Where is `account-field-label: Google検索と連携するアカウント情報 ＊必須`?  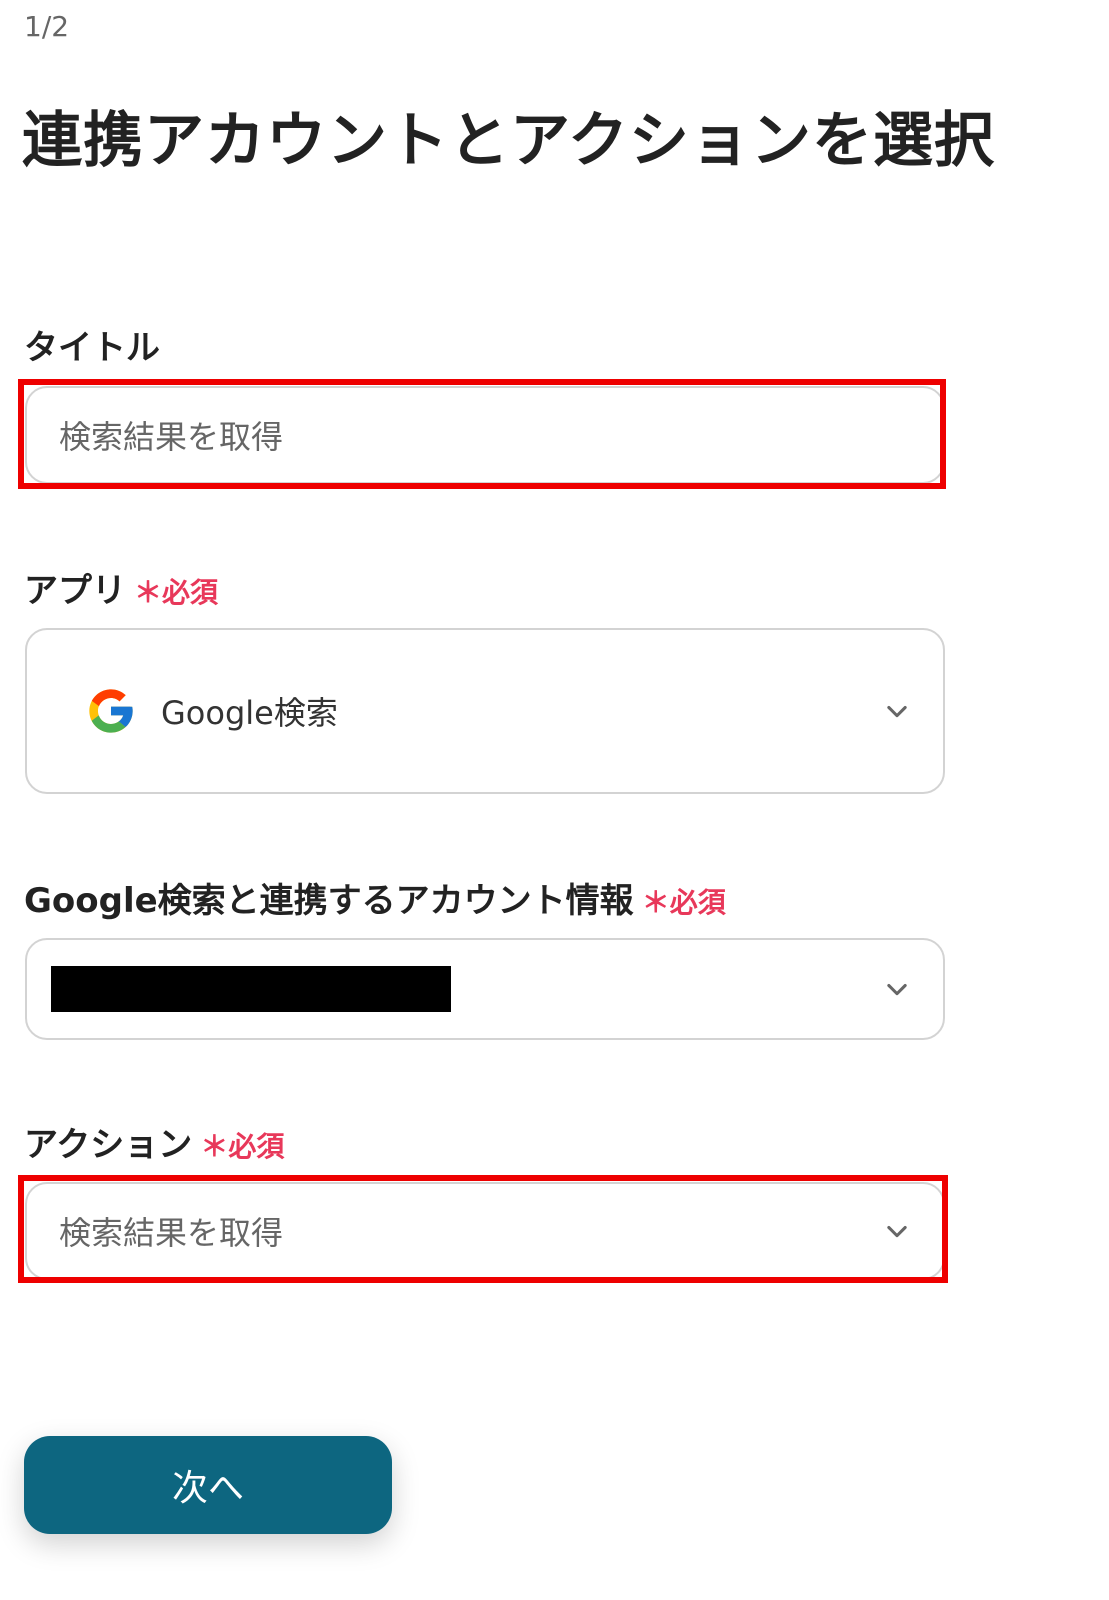 account-field-label: Google検索と連携するアカウント情報 ＊必須 is located at coordinates (375, 897).